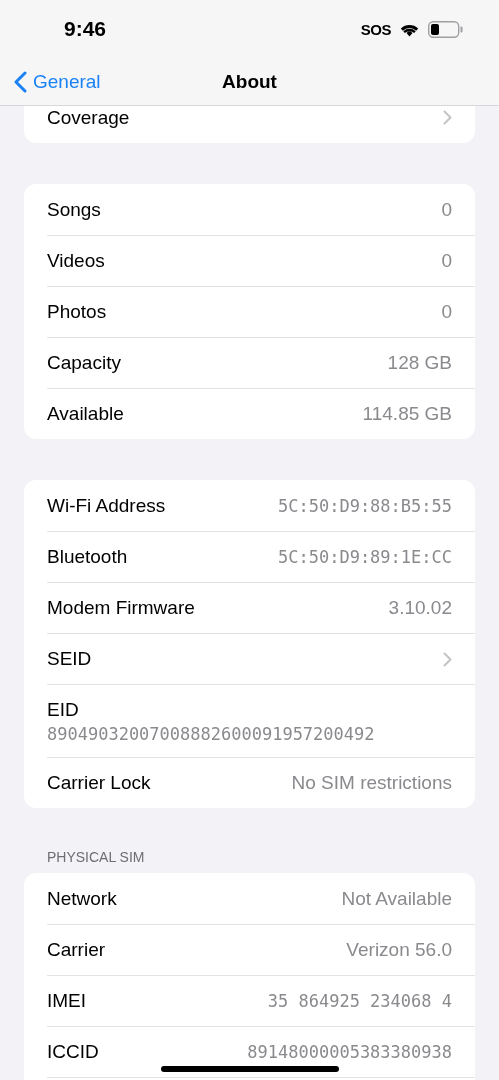 This screenshot has width=499, height=1080. What do you see at coordinates (261, 658) in the screenshot?
I see `settings-row: SEID` at bounding box center [261, 658].